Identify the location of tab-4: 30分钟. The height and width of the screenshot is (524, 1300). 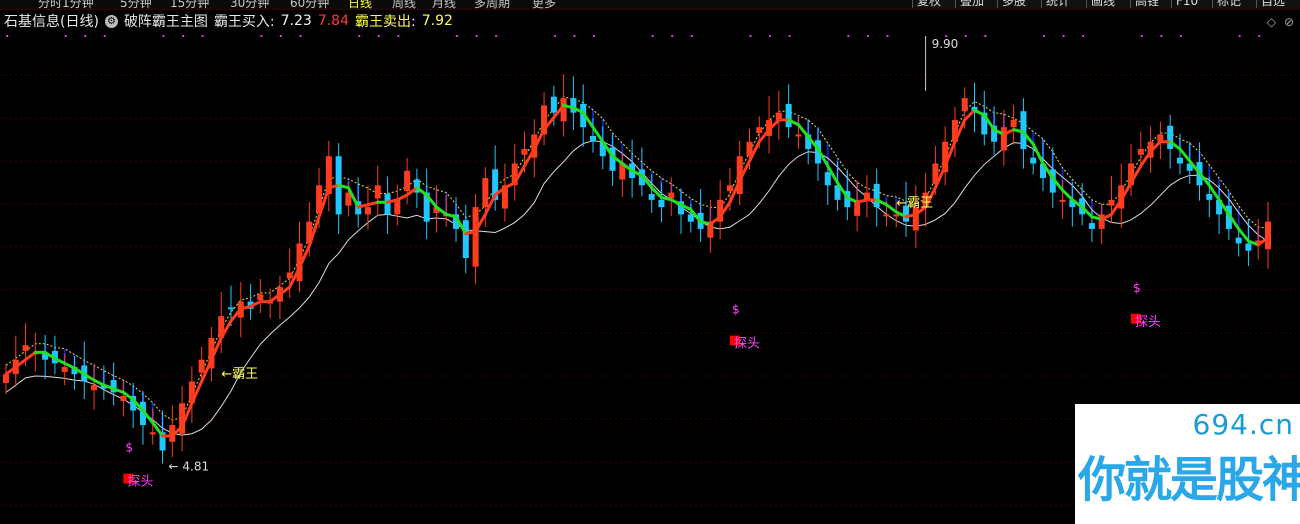
(249, 4).